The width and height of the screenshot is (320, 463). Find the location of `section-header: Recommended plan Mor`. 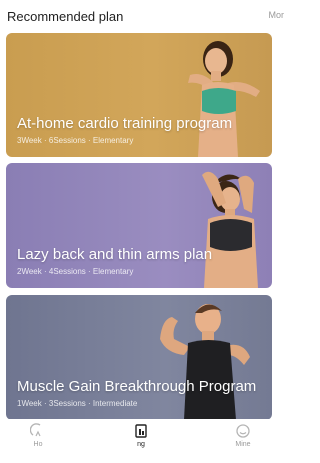

section-header: Recommended plan Mor is located at coordinates (142, 16).